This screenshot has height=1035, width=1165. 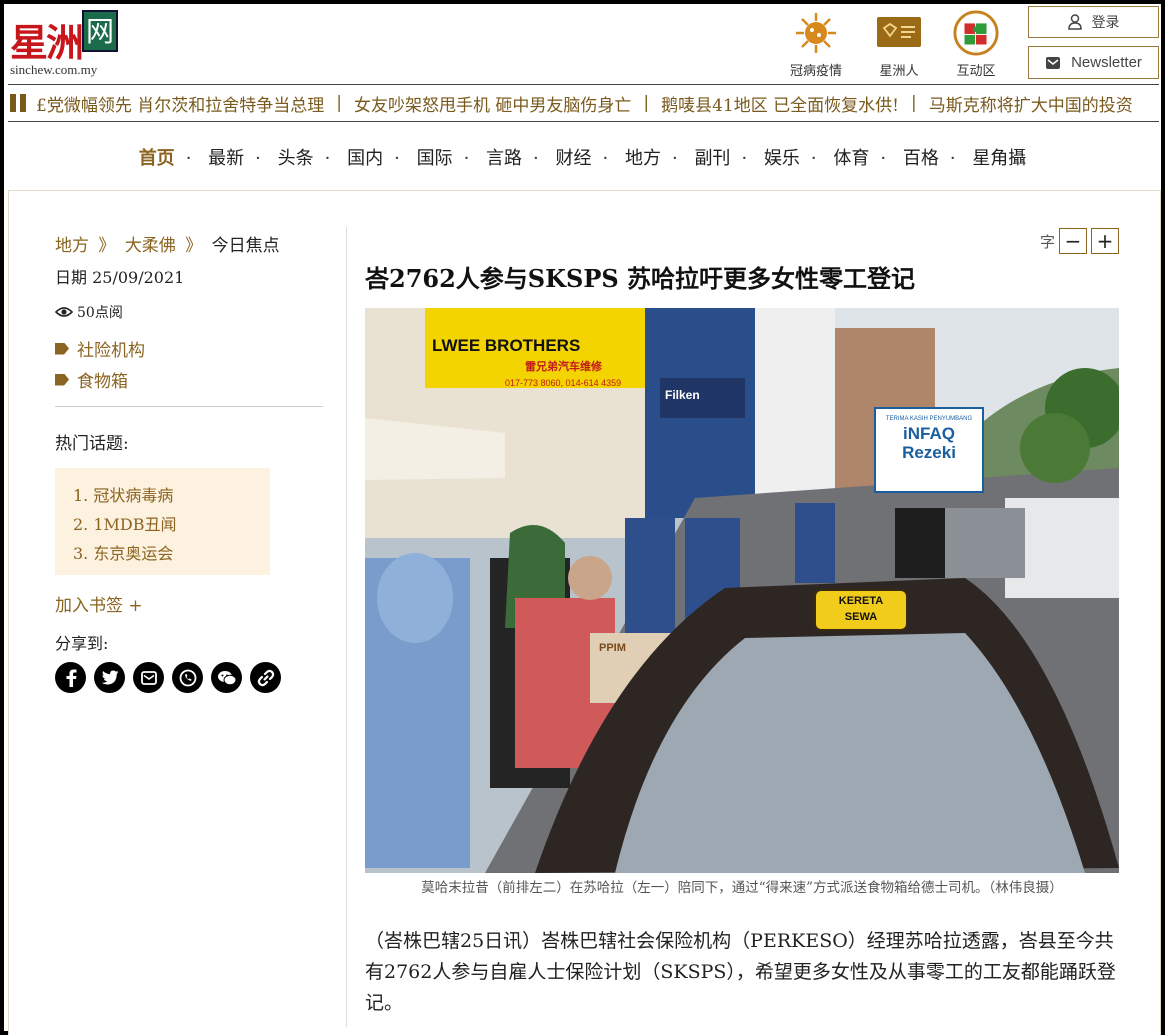 I want to click on virus-icon, so click(x=816, y=33).